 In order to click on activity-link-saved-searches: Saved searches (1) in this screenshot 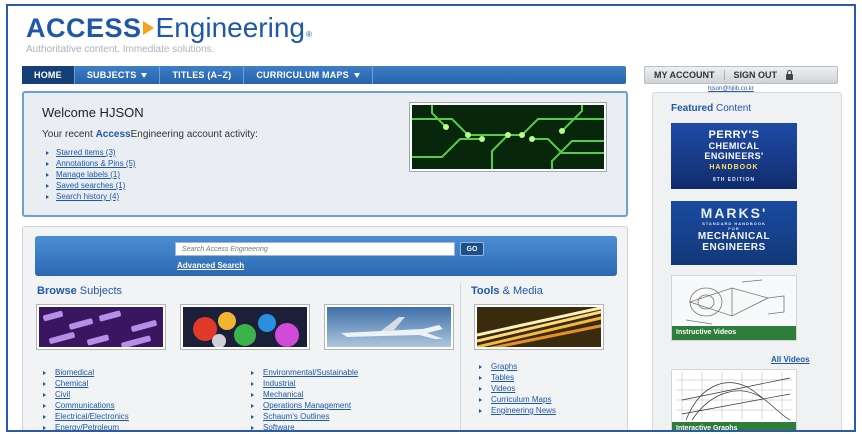, I will do `click(91, 185)`.